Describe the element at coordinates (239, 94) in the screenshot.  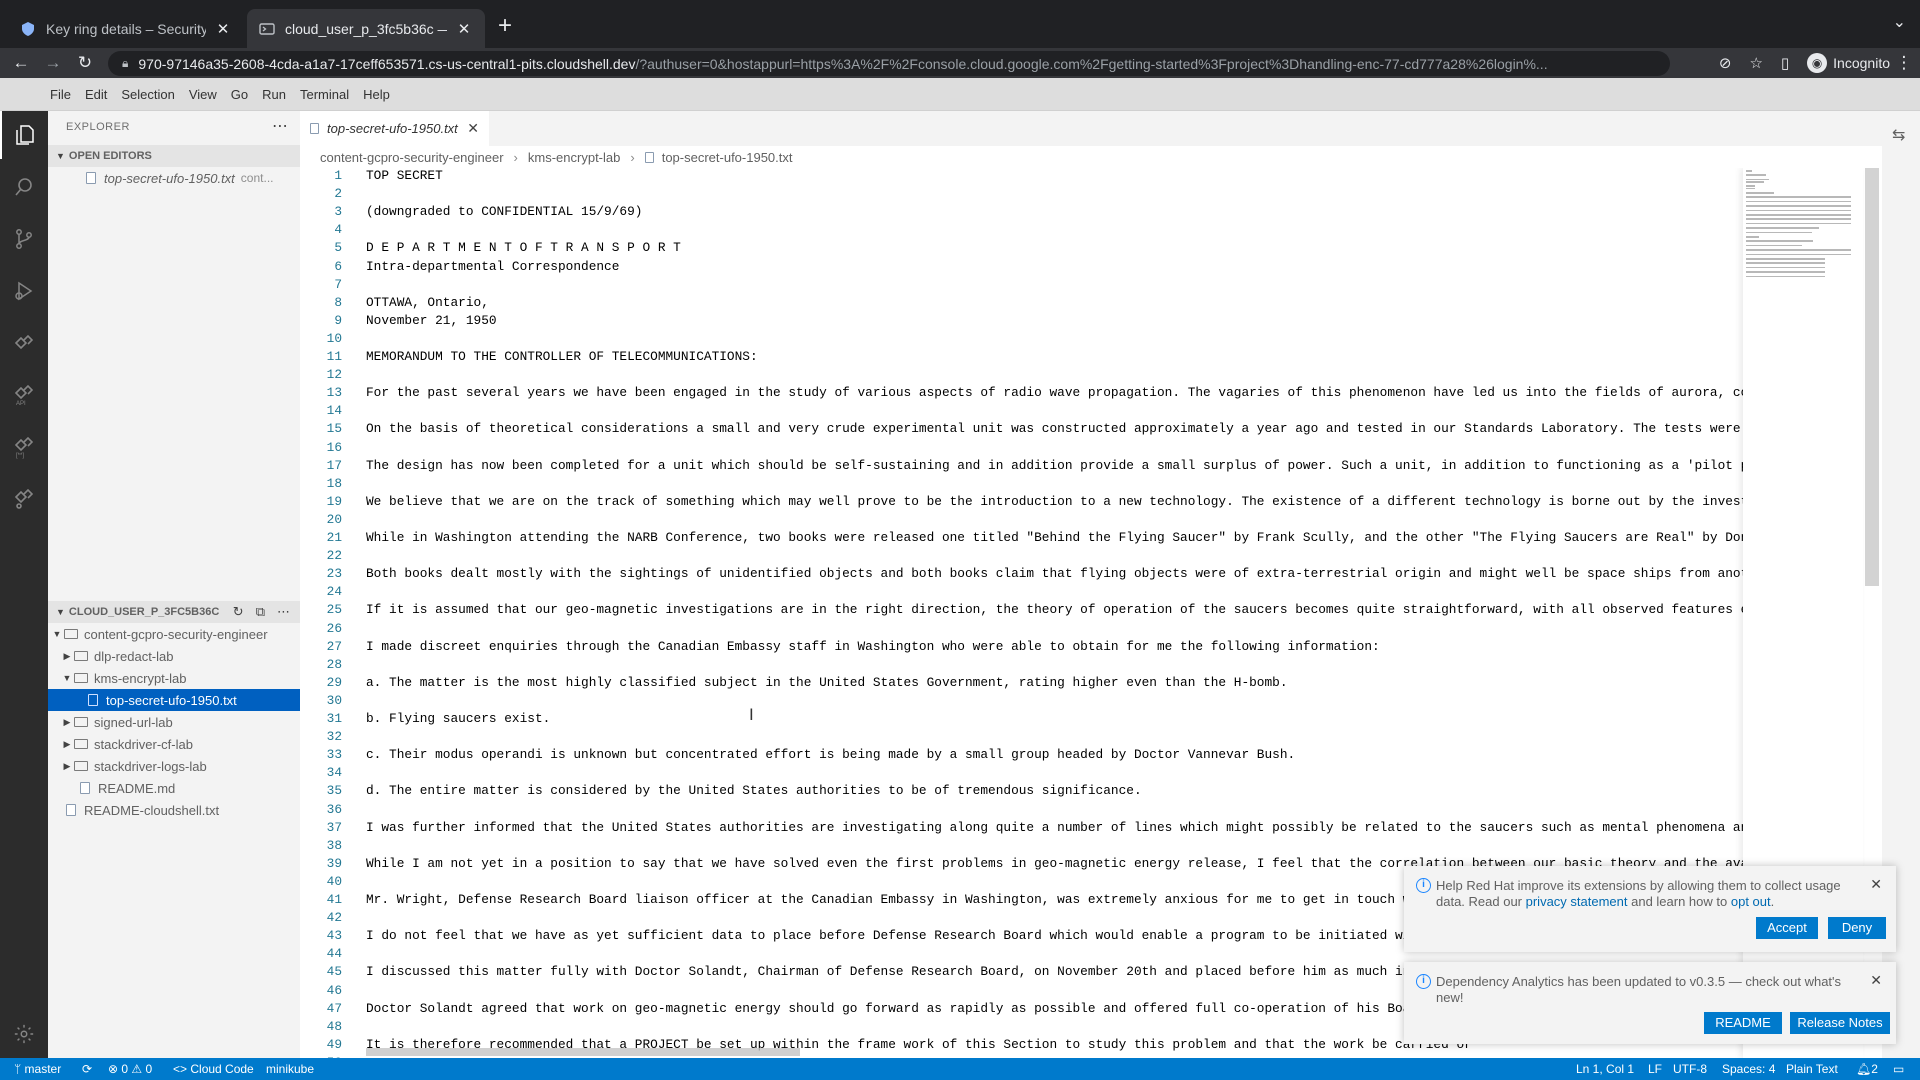
I see `menu-go: Go` at that location.